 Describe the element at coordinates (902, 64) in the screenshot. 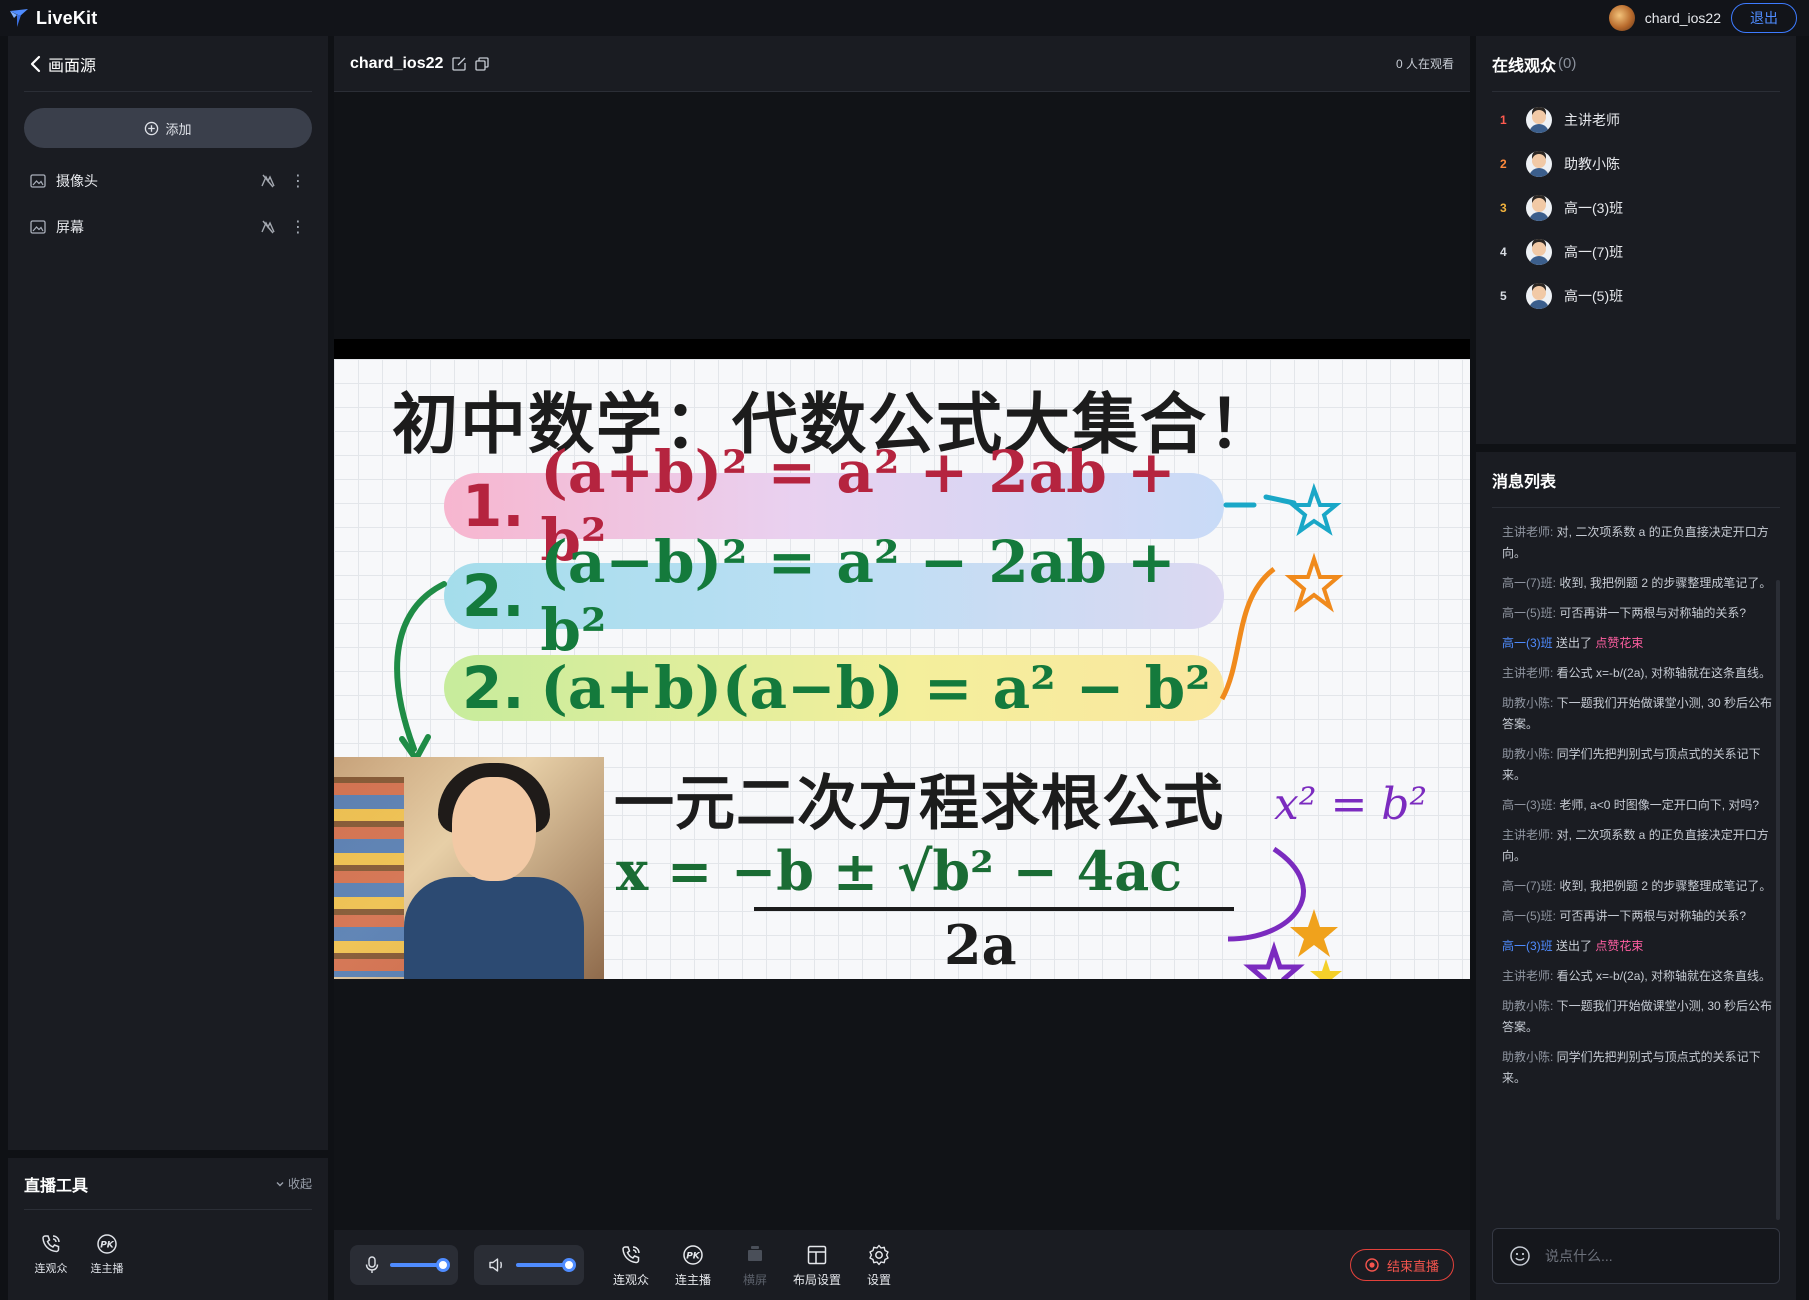

I see `stage-header: chard_ios22 0 人在观看` at that location.